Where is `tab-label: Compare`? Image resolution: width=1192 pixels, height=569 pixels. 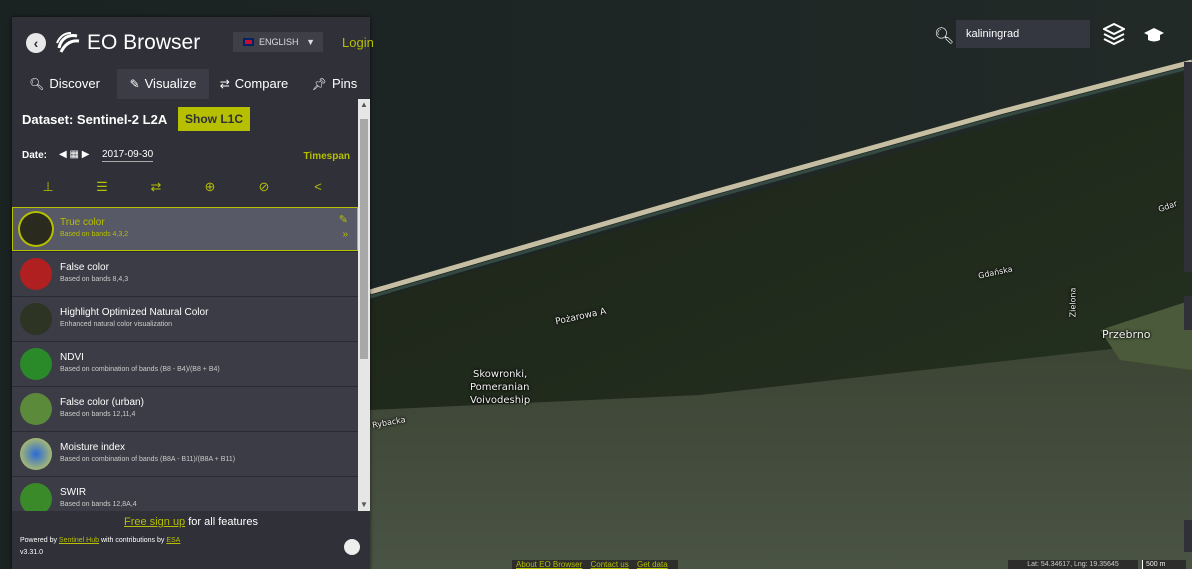 tab-label: Compare is located at coordinates (261, 83).